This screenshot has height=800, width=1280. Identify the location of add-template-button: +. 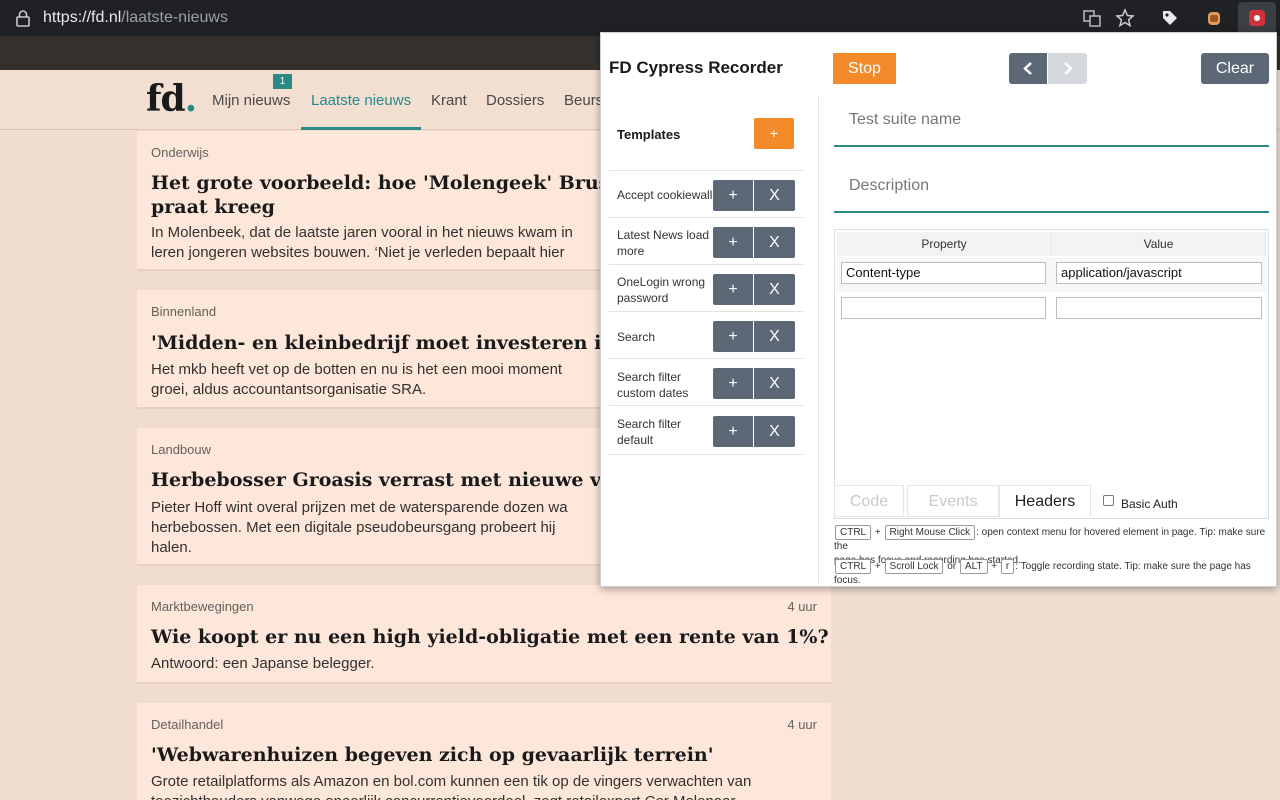
(774, 133).